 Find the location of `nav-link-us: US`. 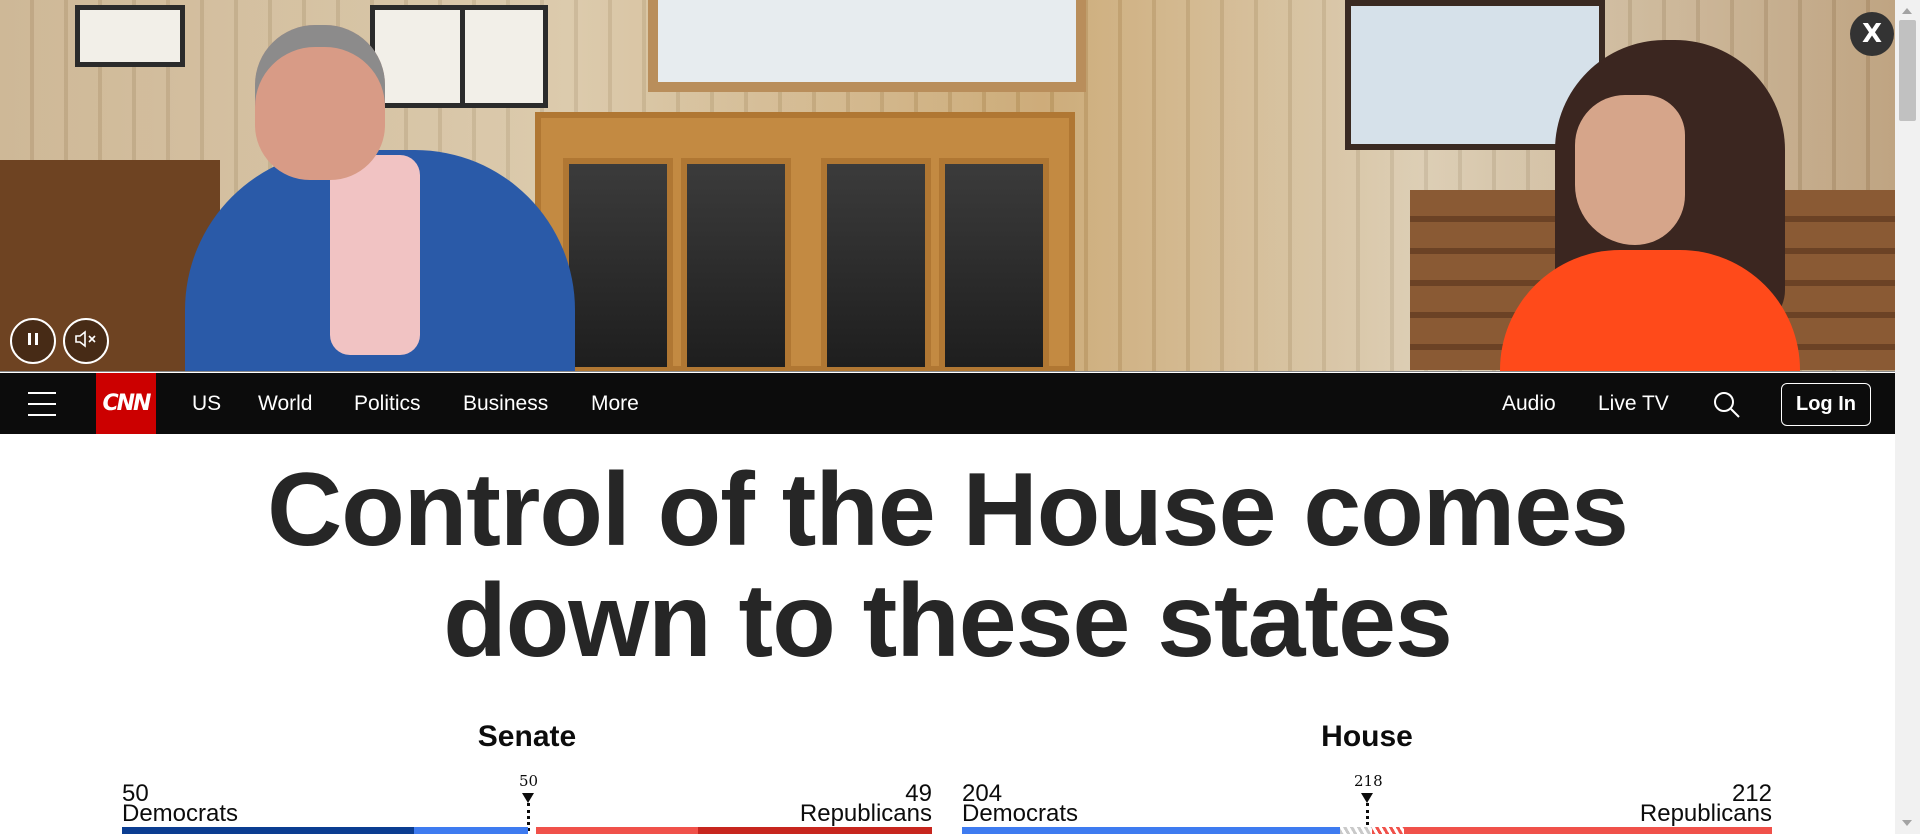

nav-link-us: US is located at coordinates (206, 403).